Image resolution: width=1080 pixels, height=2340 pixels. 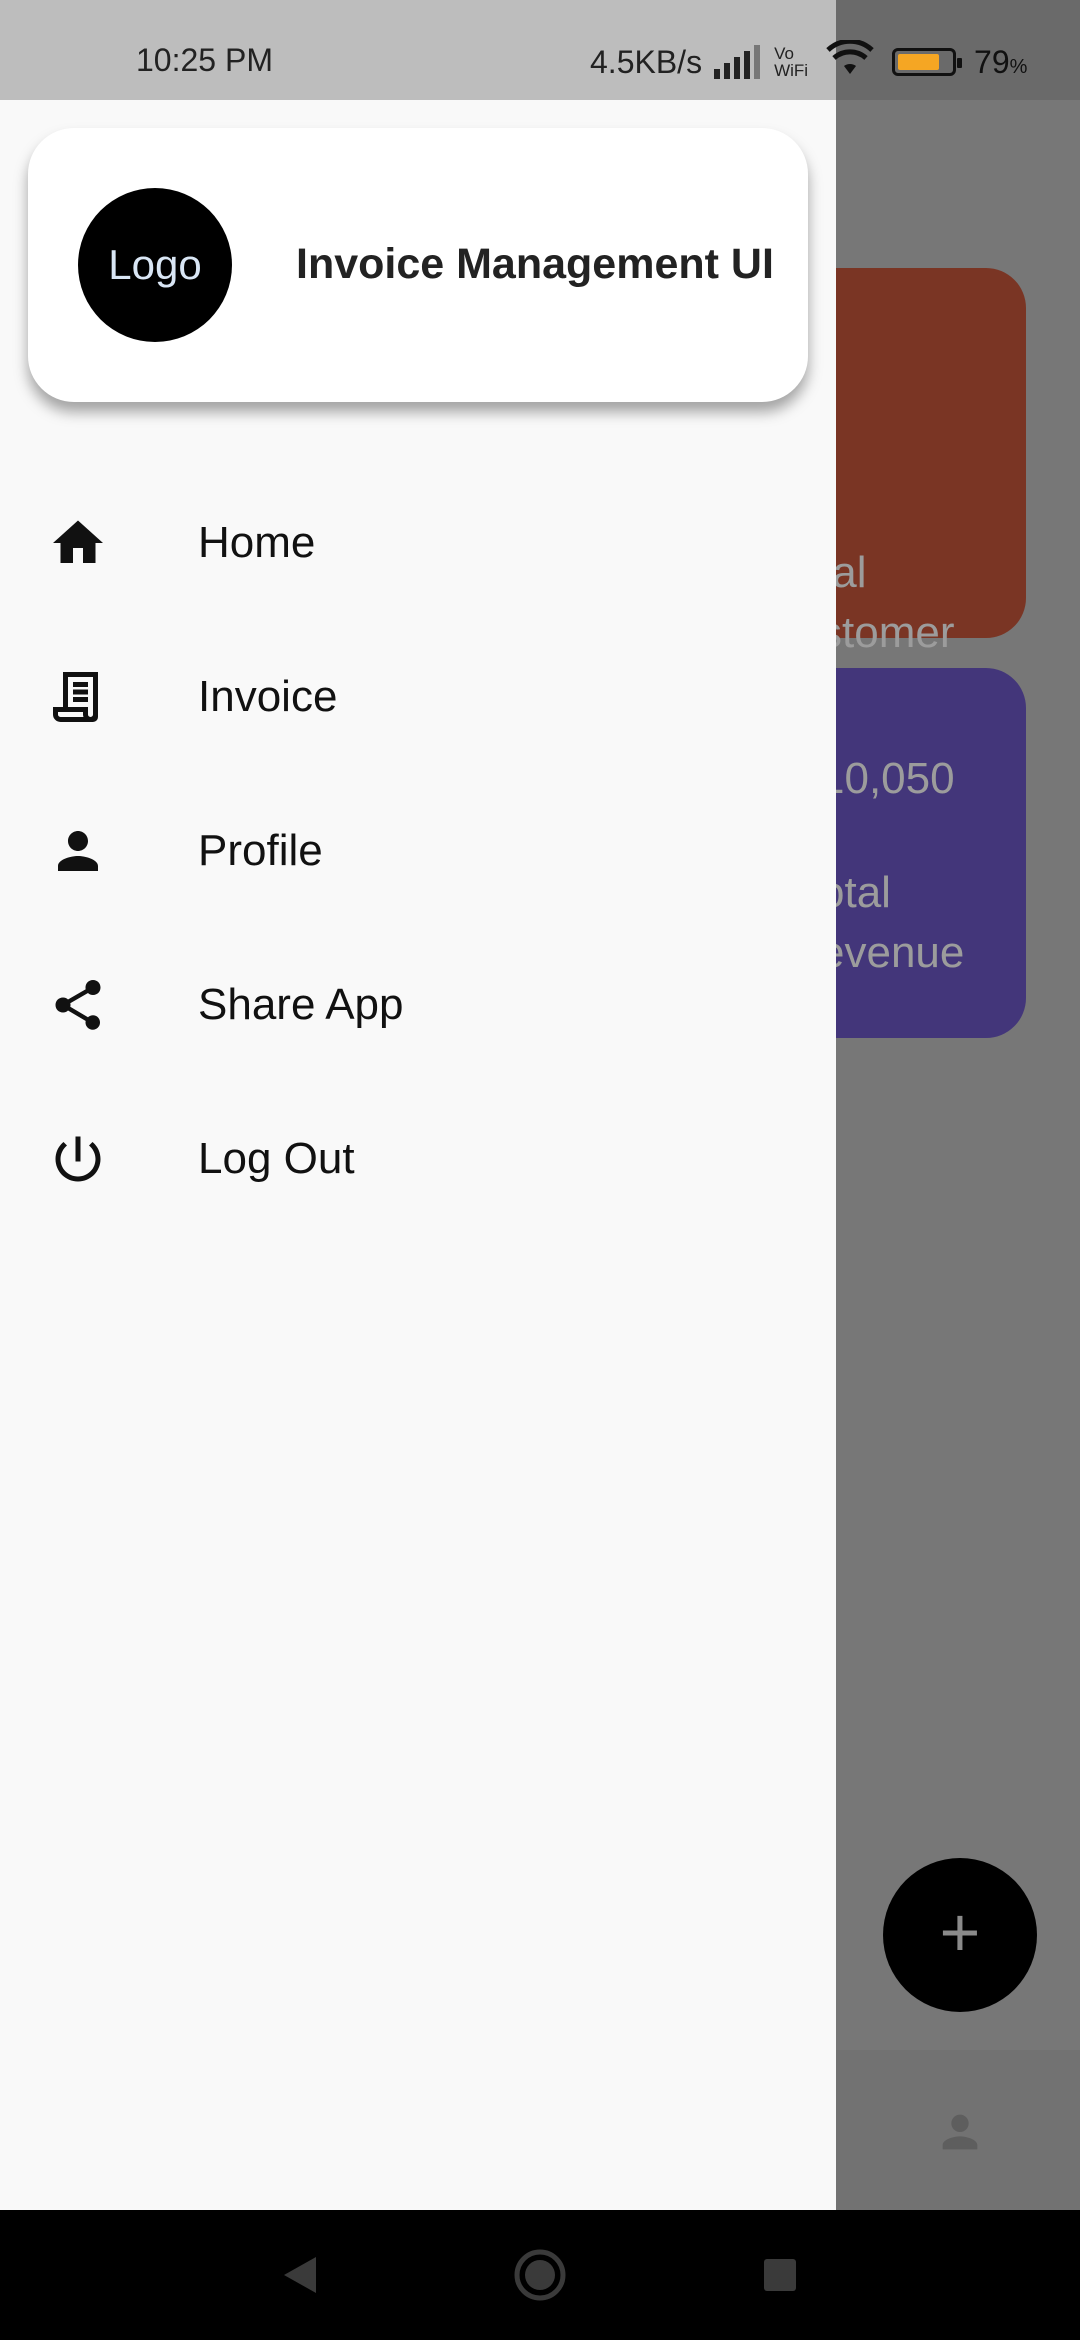 What do you see at coordinates (540, 50) in the screenshot?
I see `status-bar: 10:25 PM 4.5KB/s Vo WiFi 79%` at bounding box center [540, 50].